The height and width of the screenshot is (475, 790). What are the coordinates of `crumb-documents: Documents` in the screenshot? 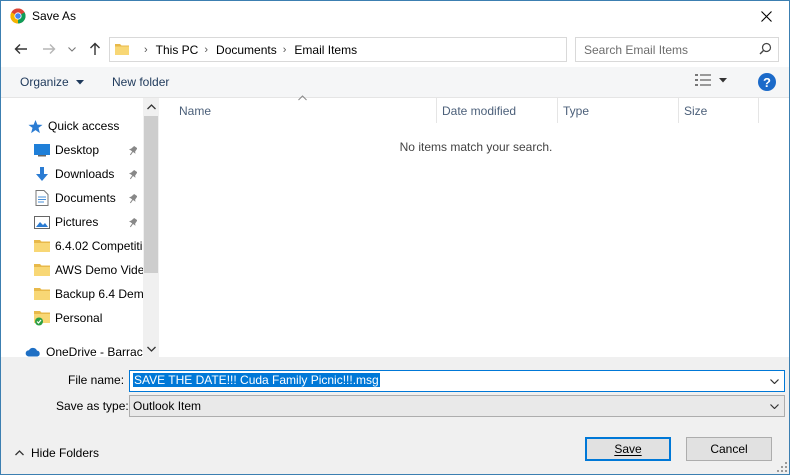 It's located at (246, 50).